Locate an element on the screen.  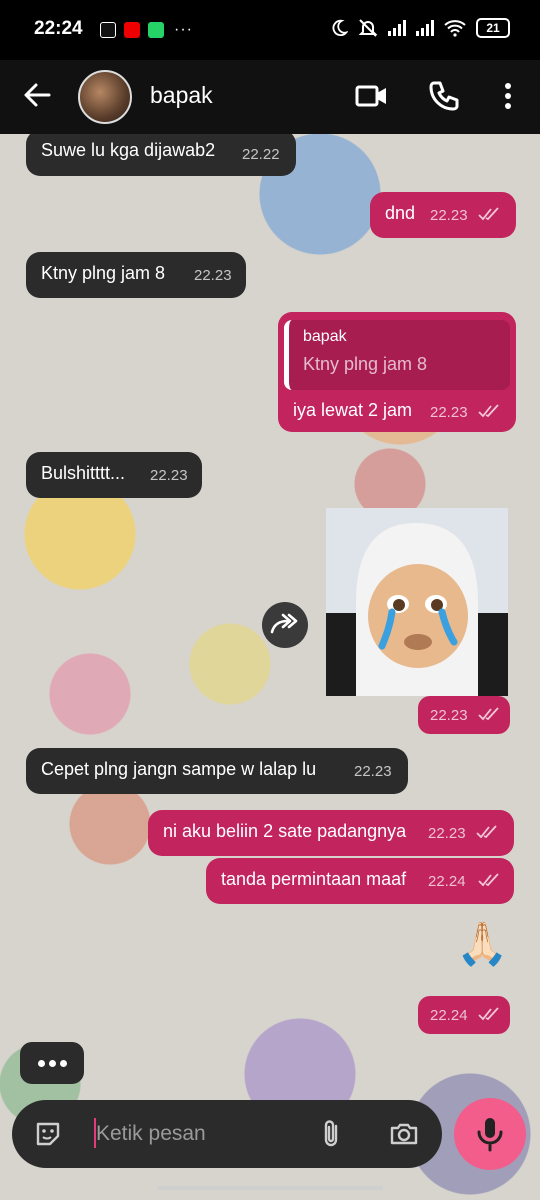
quoted-message: bapak Ktny plng jam 8 is located at coordinates (397, 355).